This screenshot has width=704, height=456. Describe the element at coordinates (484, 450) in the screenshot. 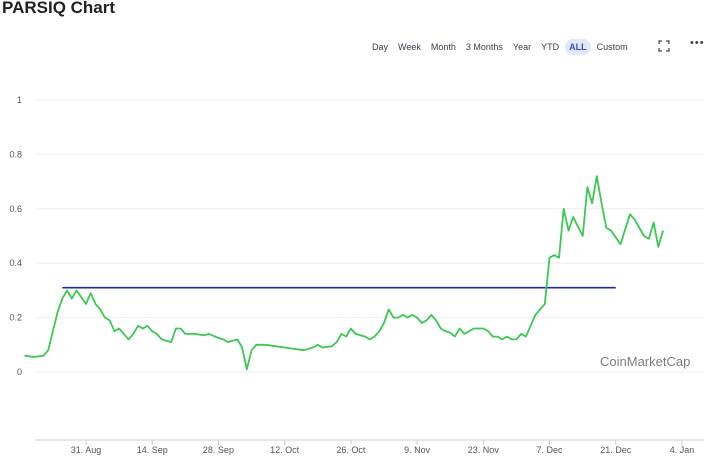

I see `x-tick-label: 23. Nov` at that location.